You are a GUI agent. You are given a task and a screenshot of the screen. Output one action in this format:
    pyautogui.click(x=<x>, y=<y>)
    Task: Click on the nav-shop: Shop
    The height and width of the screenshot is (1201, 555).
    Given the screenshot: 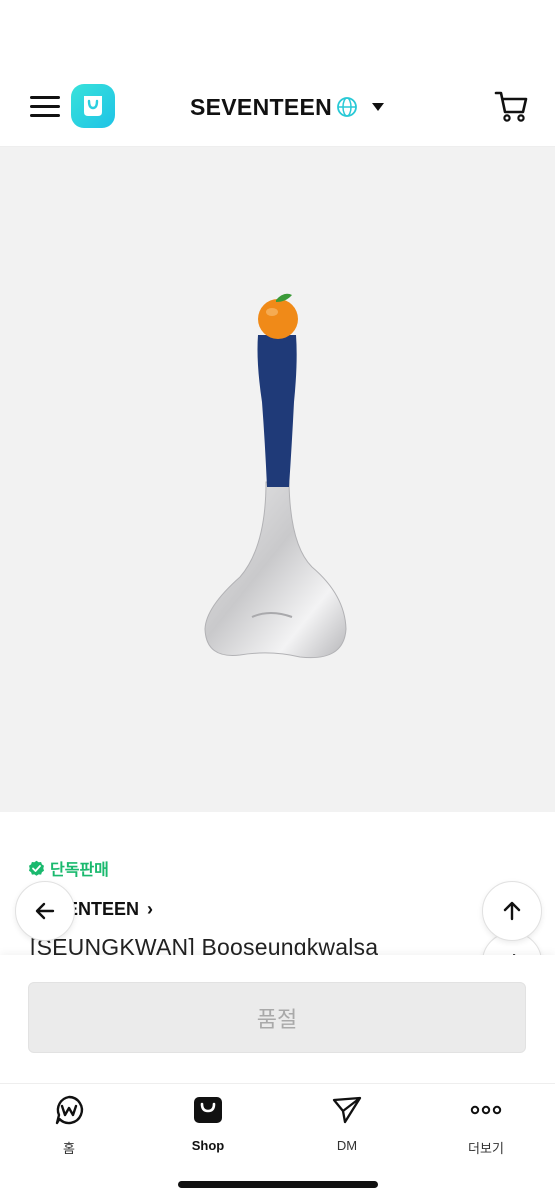 What is the action you would take?
    pyautogui.click(x=208, y=1124)
    